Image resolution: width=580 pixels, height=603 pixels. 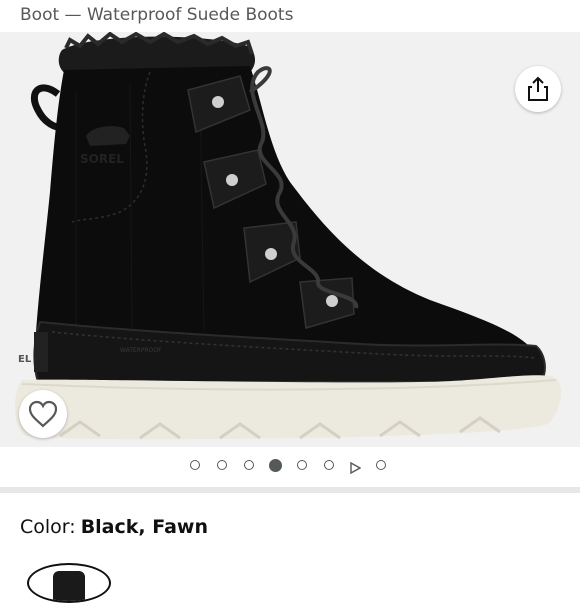 I want to click on color-swatch-selected, so click(x=69, y=583).